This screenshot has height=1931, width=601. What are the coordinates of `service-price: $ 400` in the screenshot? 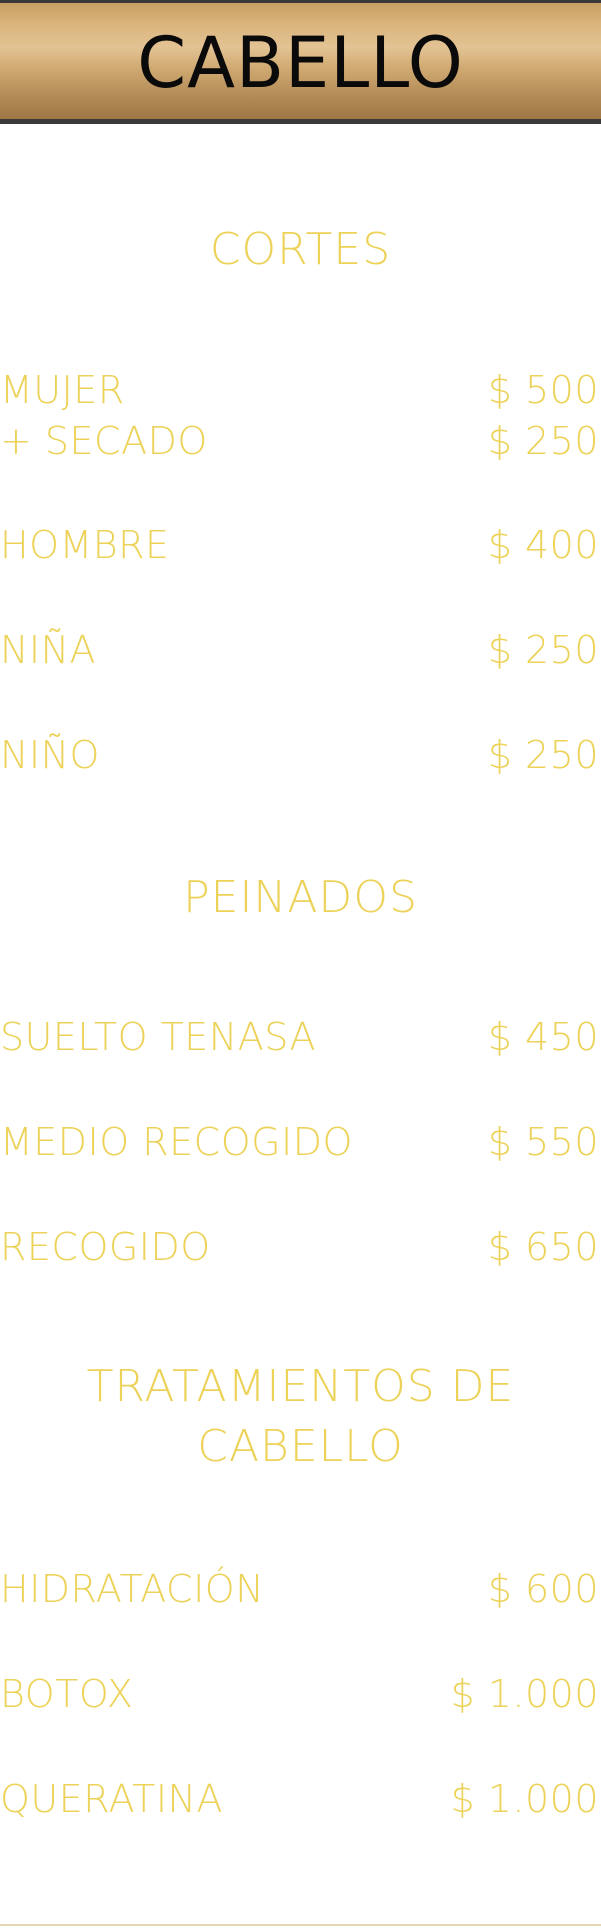 It's located at (543, 545).